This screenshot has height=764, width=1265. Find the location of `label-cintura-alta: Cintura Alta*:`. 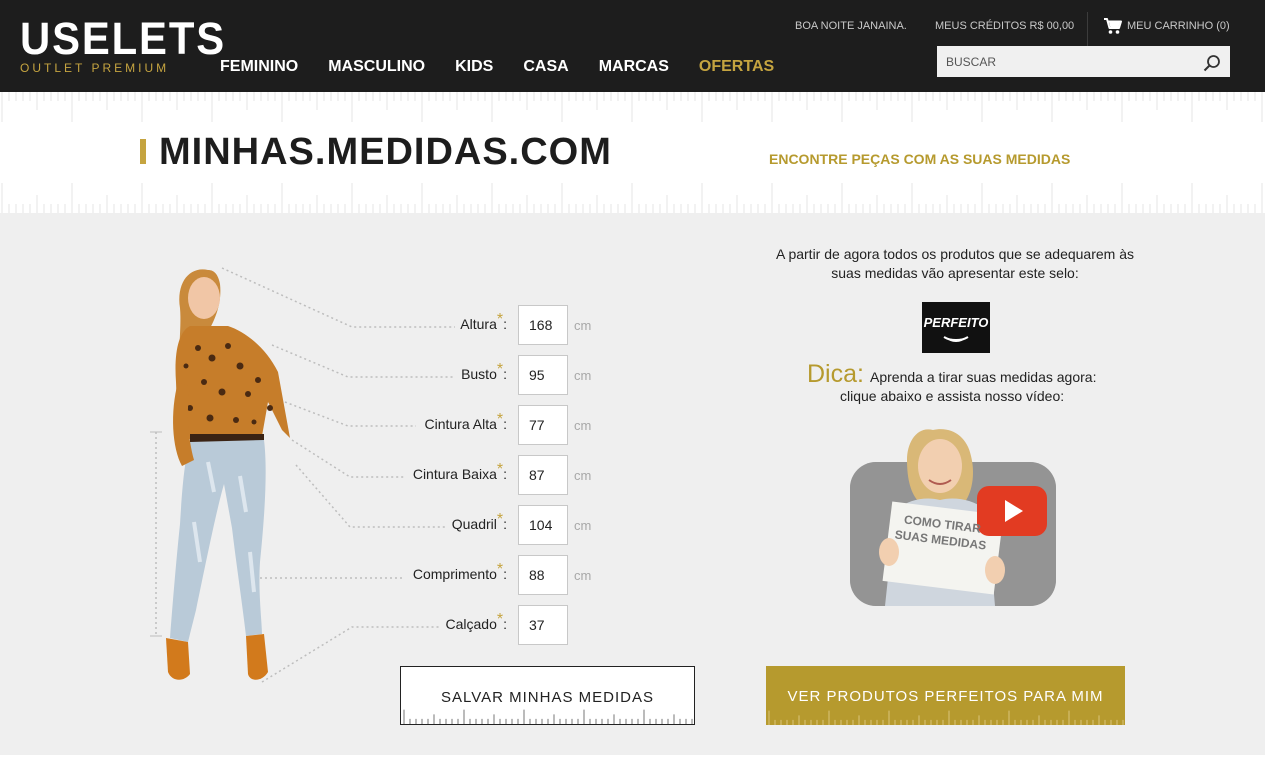

label-cintura-alta: Cintura Alta*: is located at coordinates (466, 422).